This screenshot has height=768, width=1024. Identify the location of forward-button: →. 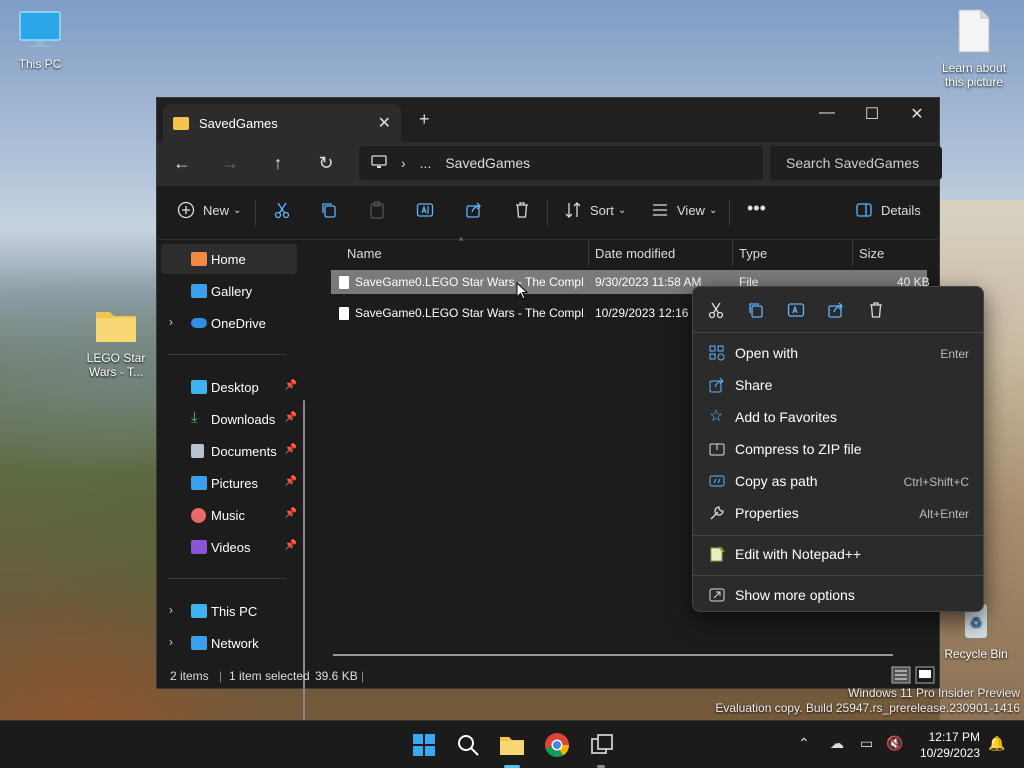
(230, 163).